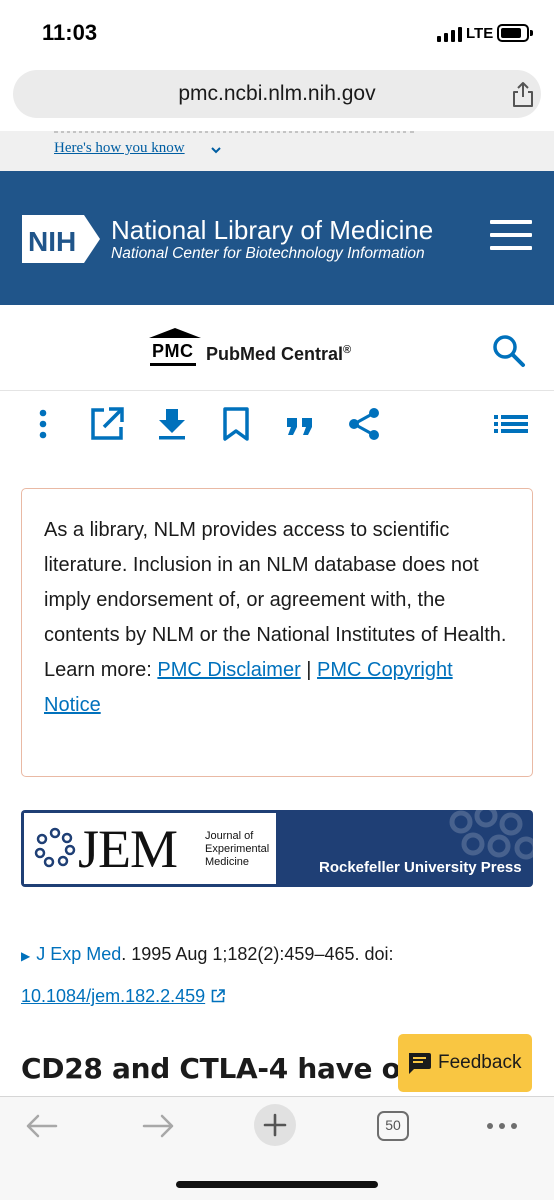 This screenshot has height=1200, width=554. What do you see at coordinates (52, 241) in the screenshot?
I see `nih-logo-text: NIH` at bounding box center [52, 241].